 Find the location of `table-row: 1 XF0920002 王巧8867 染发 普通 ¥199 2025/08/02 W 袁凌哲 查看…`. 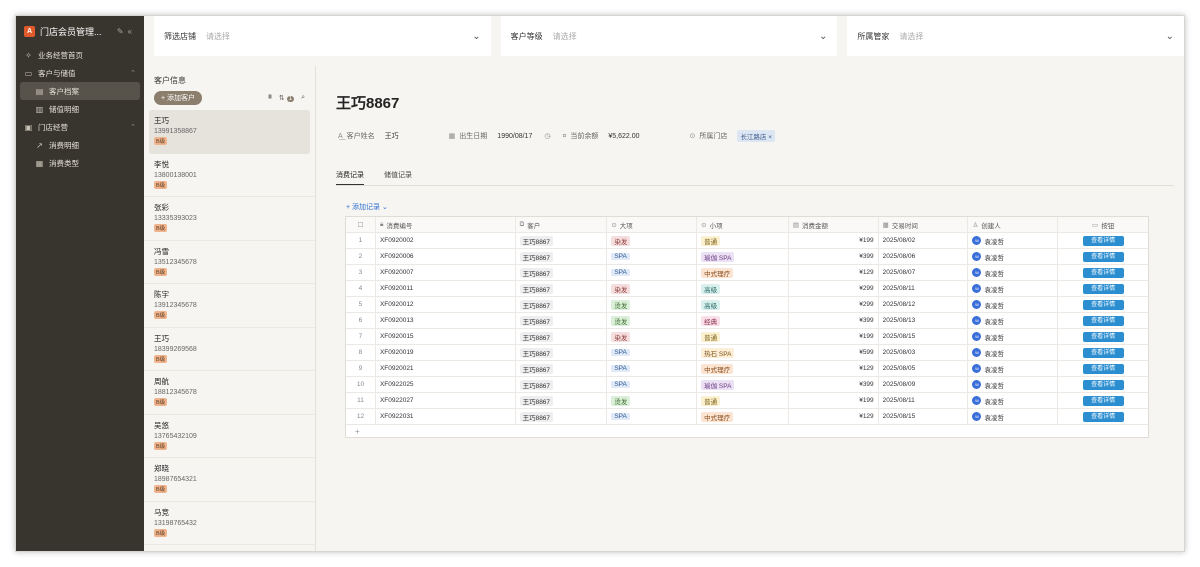

table-row: 1 XF0920002 王巧8867 染发 普通 ¥199 2025/08/02 W 袁凌哲 查看… is located at coordinates (747, 241).